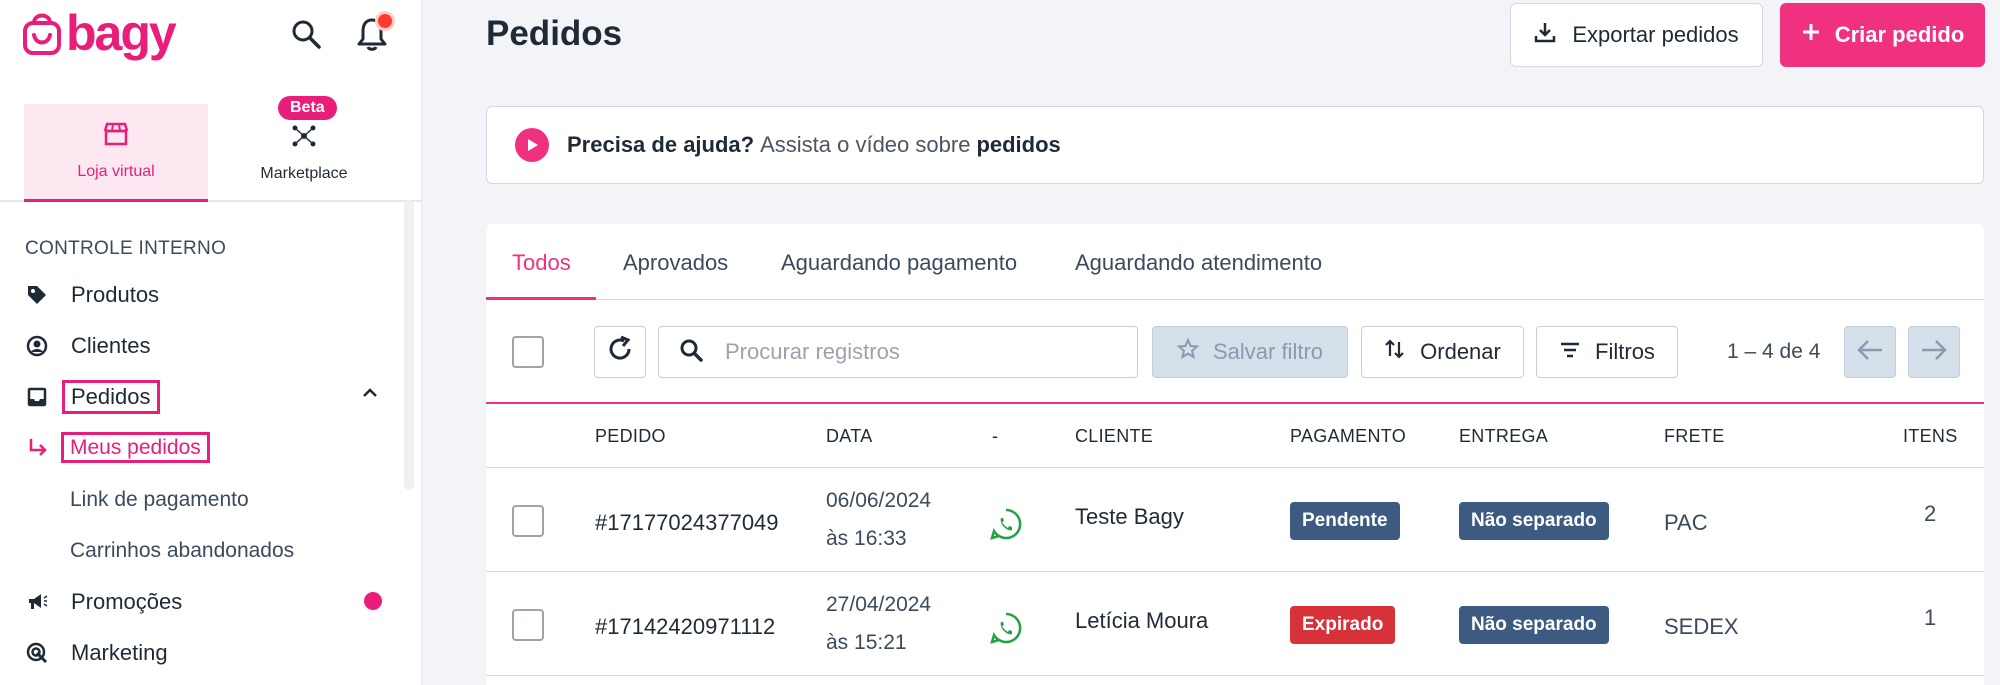 Image resolution: width=2000 pixels, height=685 pixels. What do you see at coordinates (1114, 436) in the screenshot?
I see `col-cliente: CLIENTE` at bounding box center [1114, 436].